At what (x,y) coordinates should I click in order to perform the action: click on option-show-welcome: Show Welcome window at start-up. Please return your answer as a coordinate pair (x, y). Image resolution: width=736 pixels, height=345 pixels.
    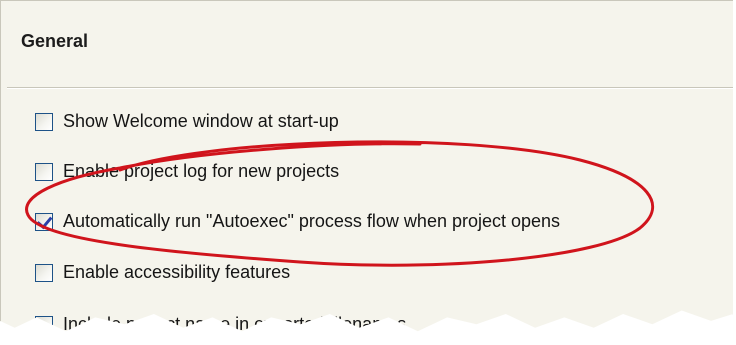
    Looking at the image, I should click on (187, 121).